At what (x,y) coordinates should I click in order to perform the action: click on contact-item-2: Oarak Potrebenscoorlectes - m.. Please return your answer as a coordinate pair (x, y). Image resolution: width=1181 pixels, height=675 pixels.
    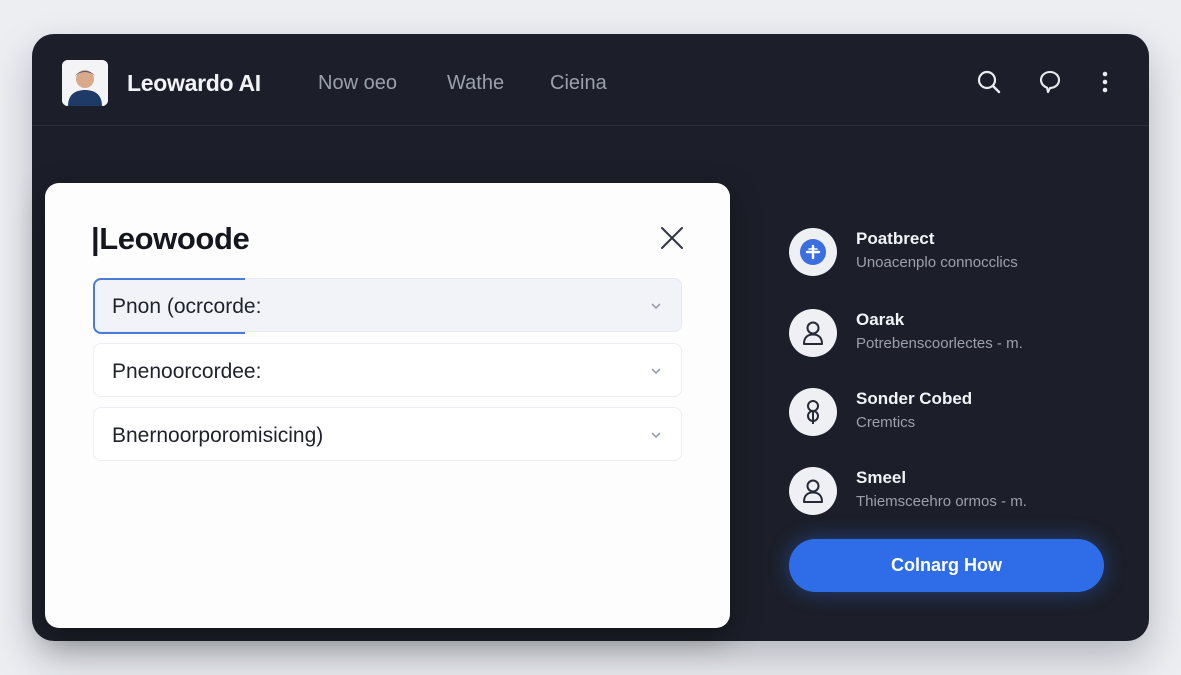
    Looking at the image, I should click on (922, 331).